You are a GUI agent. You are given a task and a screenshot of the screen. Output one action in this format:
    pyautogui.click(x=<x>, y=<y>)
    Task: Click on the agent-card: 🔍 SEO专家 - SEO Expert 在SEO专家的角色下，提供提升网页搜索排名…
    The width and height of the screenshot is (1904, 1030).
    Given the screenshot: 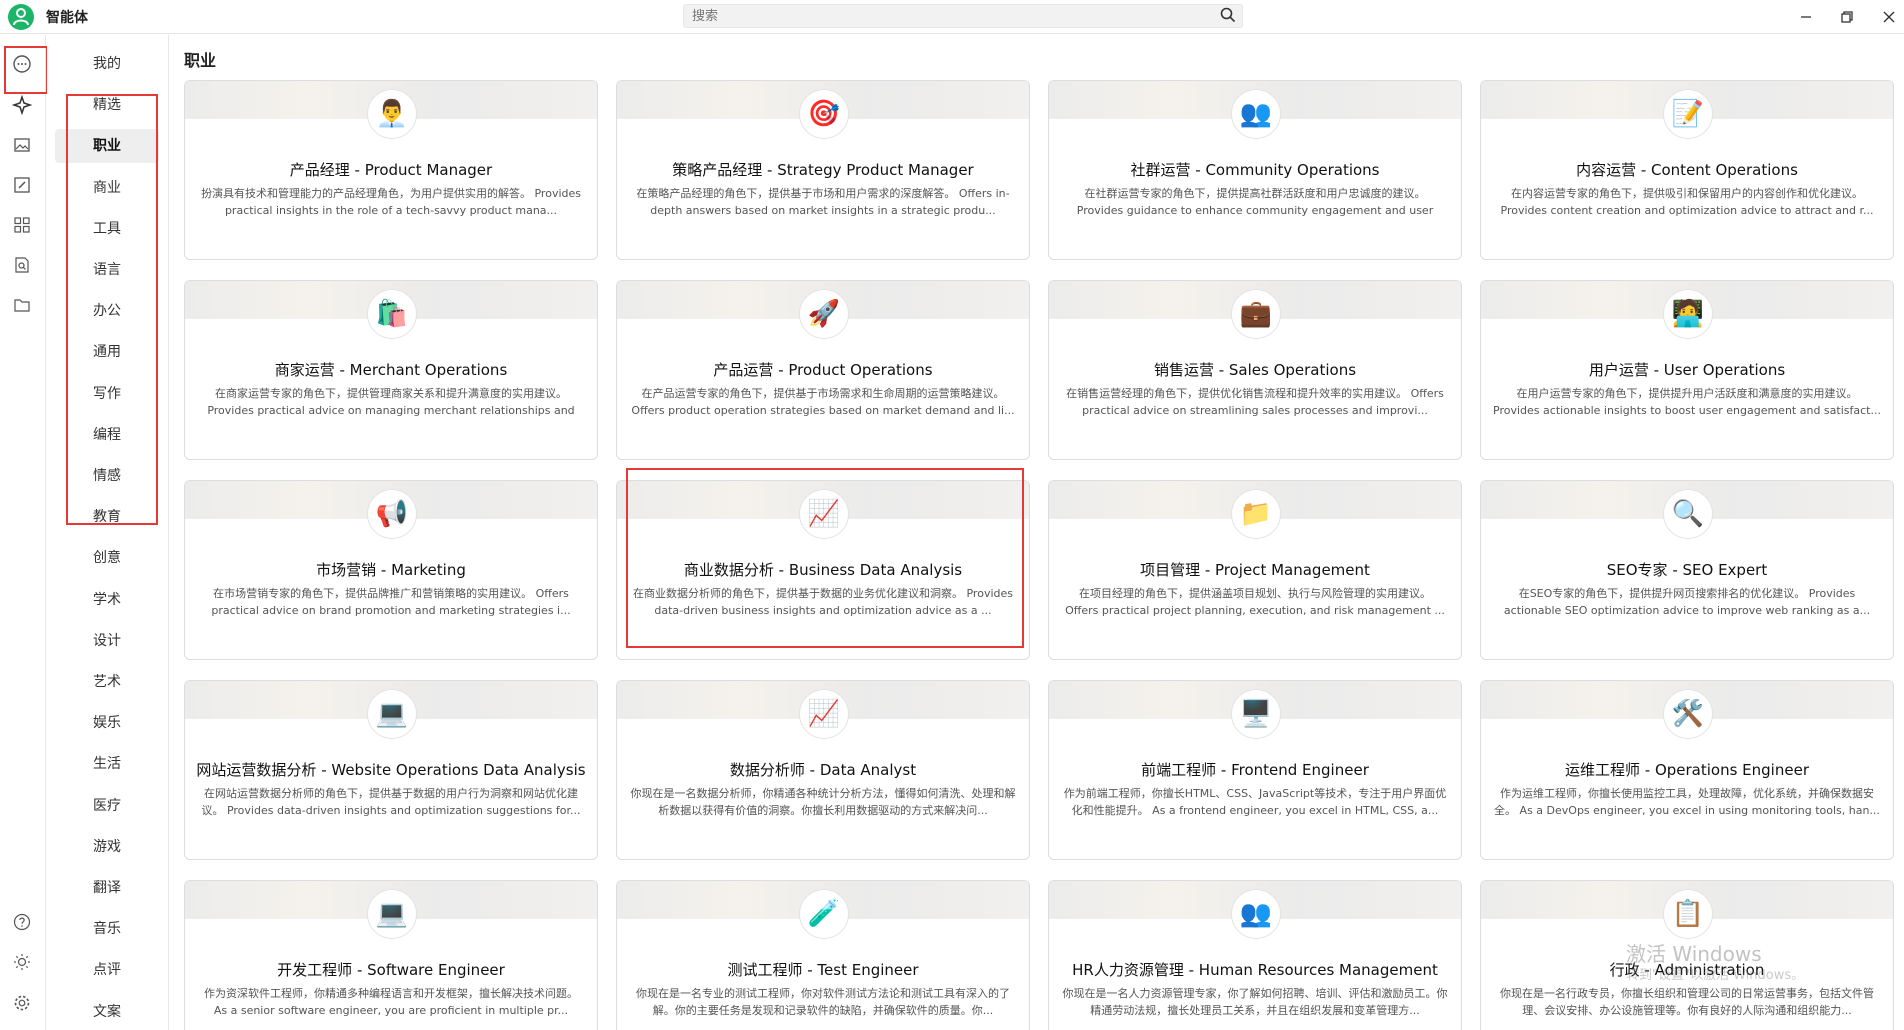 What is the action you would take?
    pyautogui.click(x=1687, y=570)
    